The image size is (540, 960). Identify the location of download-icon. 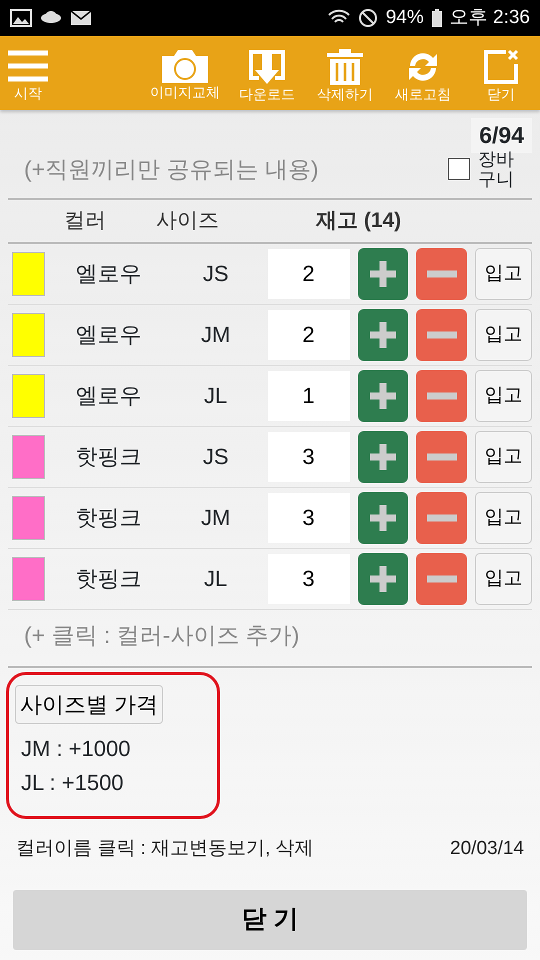
(267, 67).